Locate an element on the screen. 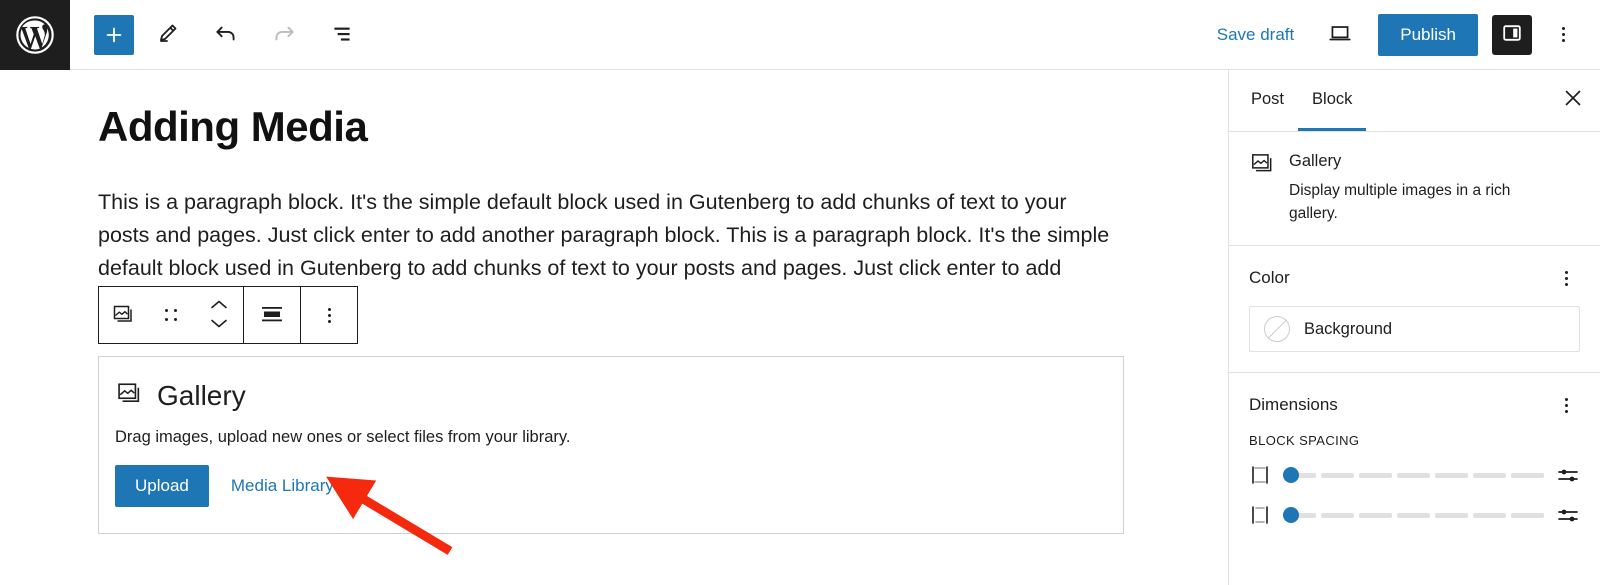 The image size is (1600, 585). block-toolbar-group-align is located at coordinates (272, 315).